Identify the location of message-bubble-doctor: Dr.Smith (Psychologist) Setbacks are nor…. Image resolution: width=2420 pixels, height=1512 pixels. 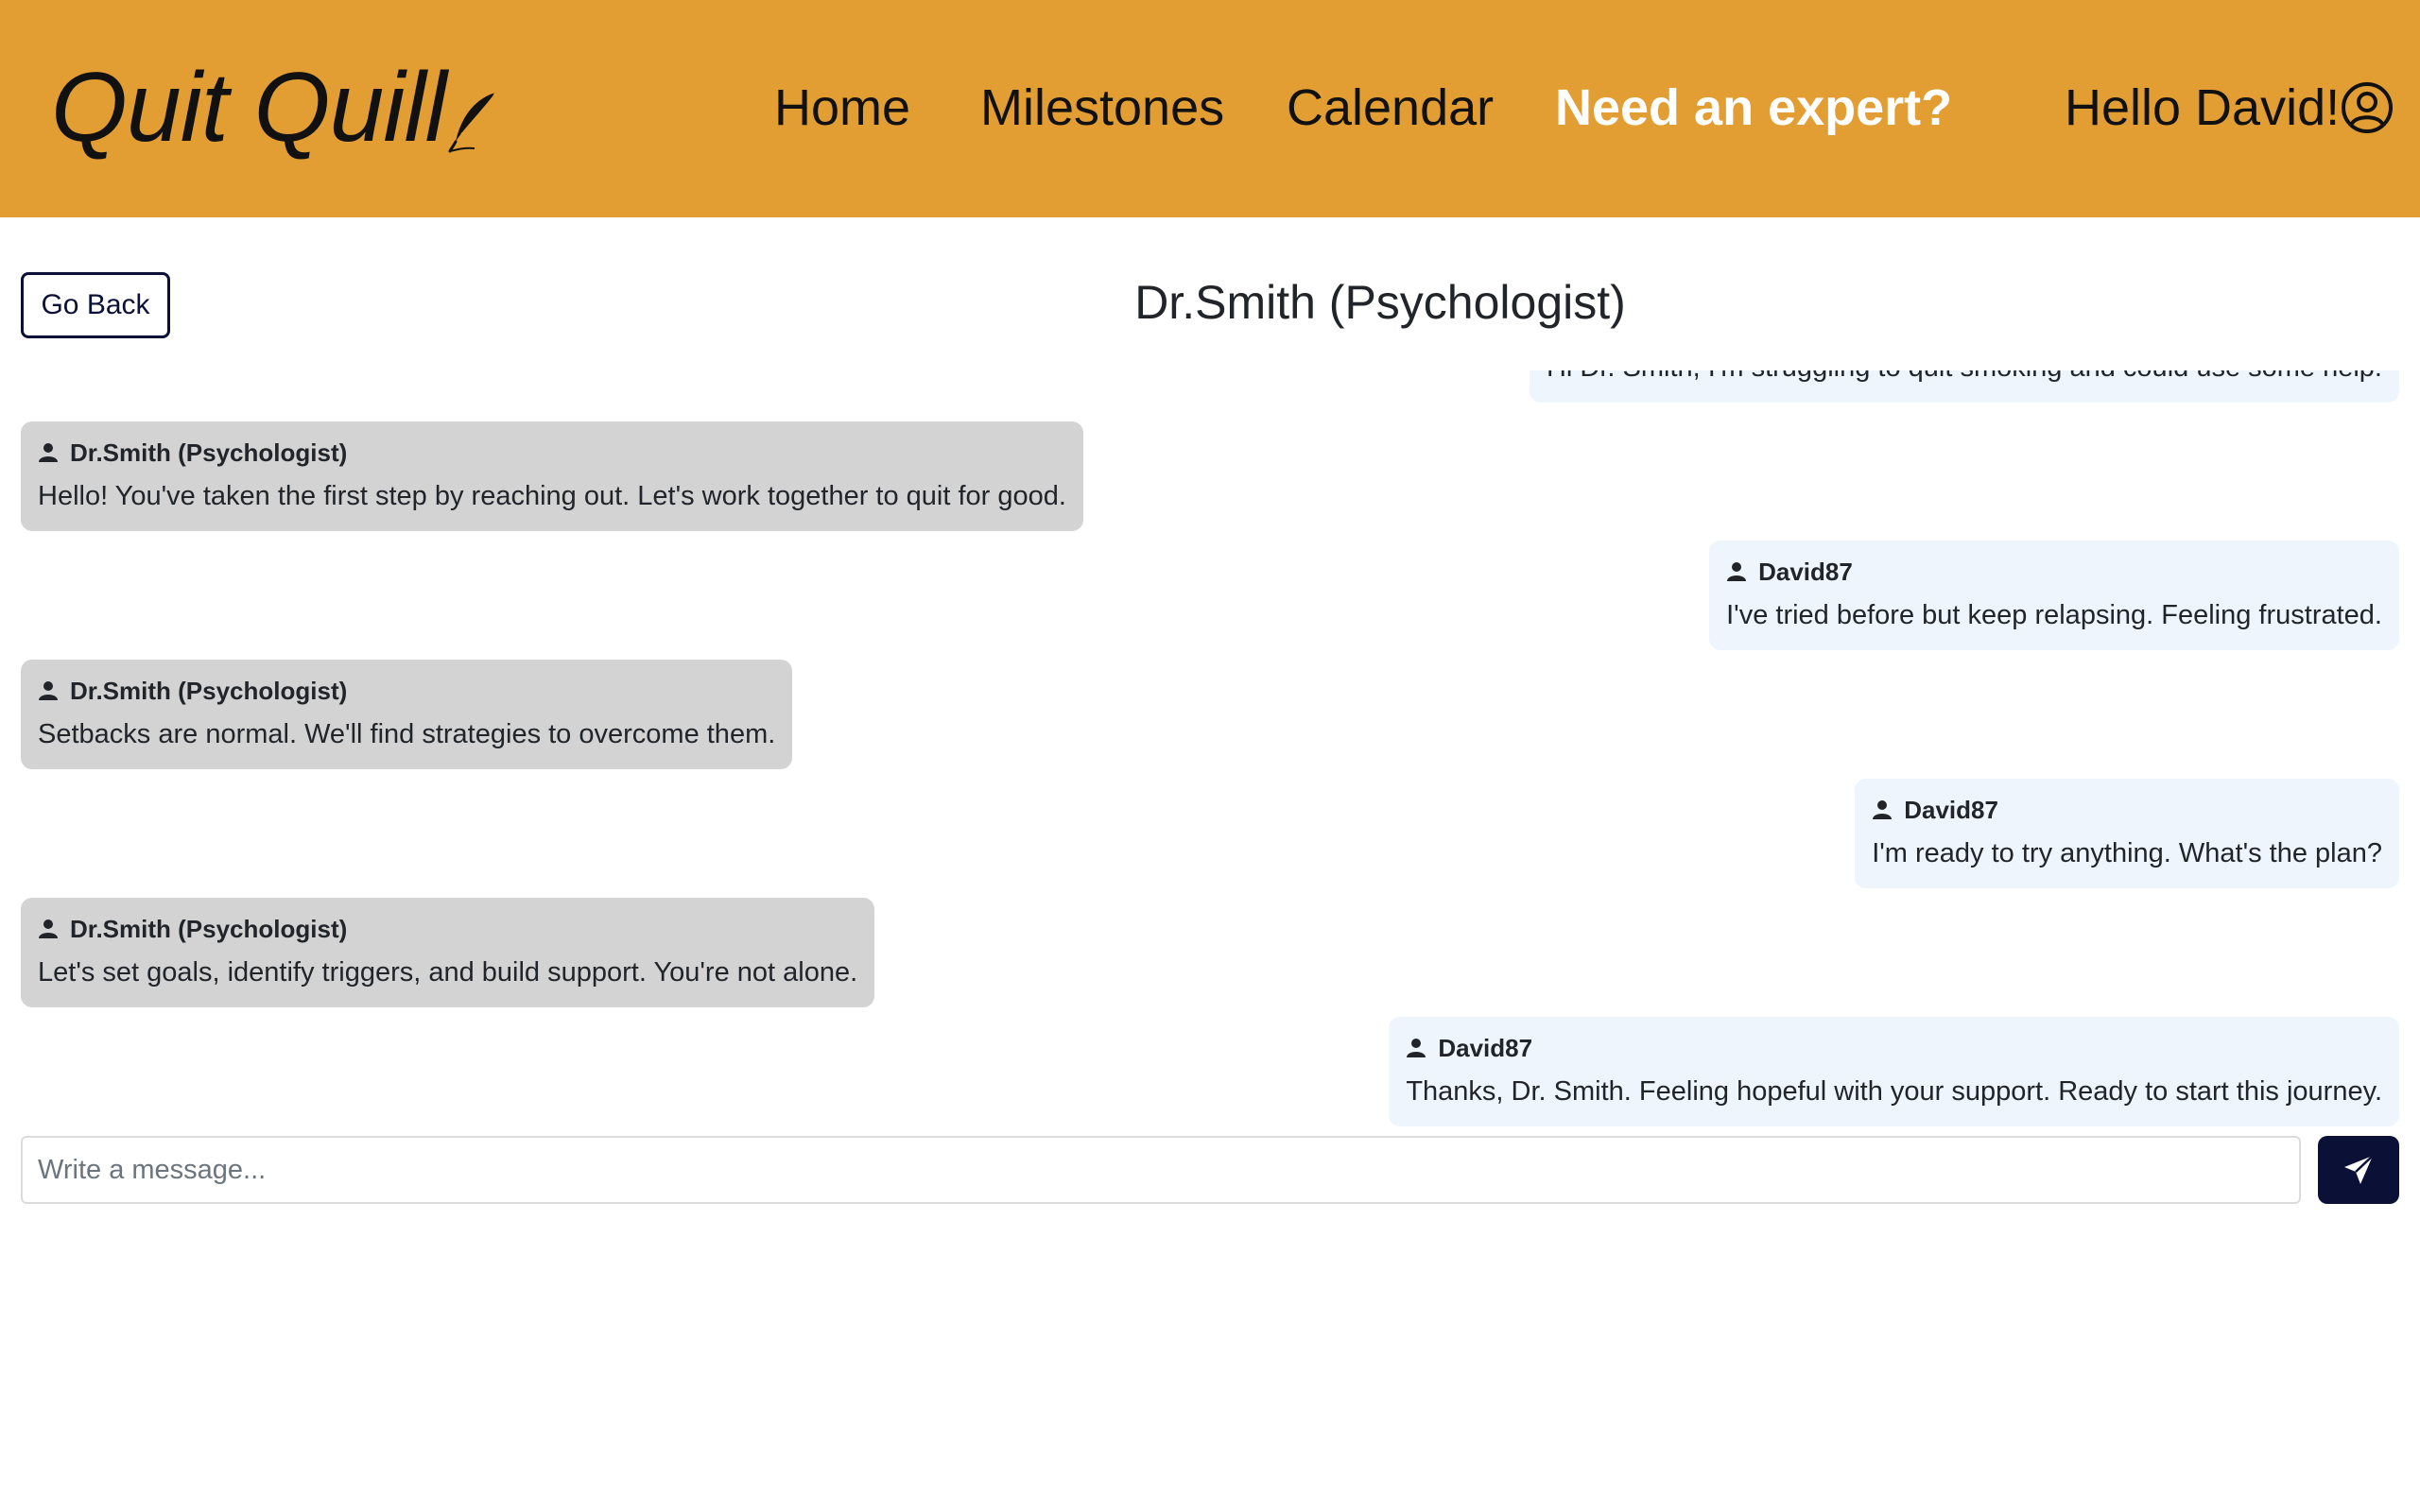
(407, 714).